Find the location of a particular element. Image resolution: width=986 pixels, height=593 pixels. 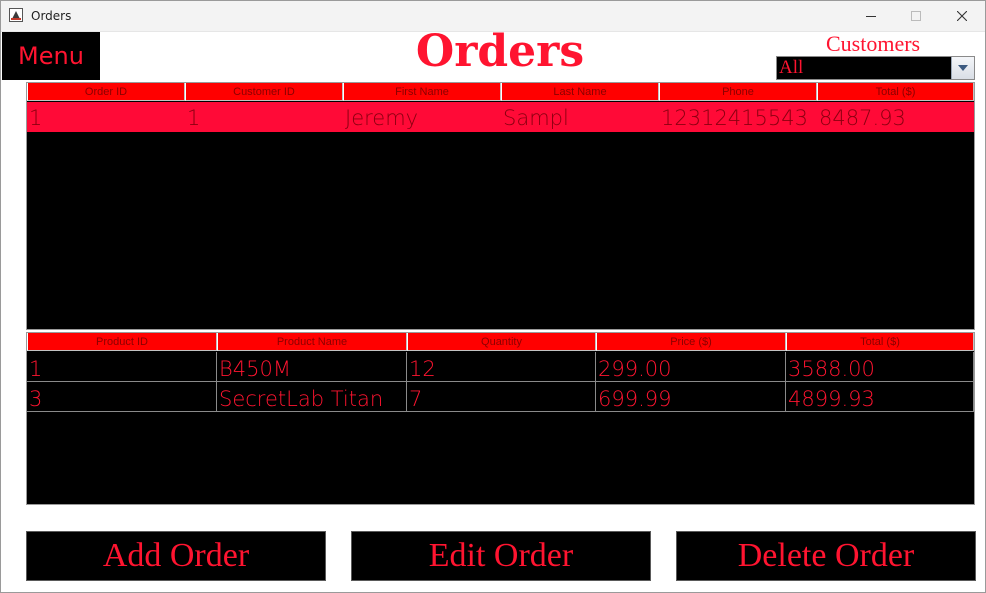

delete-order-button: Delete Order is located at coordinates (826, 556).